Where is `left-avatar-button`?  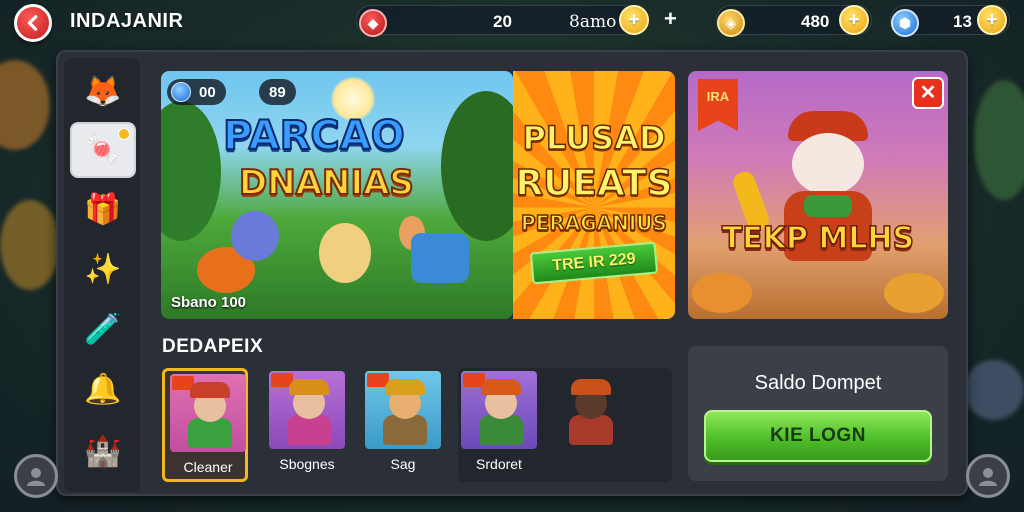 left-avatar-button is located at coordinates (36, 476).